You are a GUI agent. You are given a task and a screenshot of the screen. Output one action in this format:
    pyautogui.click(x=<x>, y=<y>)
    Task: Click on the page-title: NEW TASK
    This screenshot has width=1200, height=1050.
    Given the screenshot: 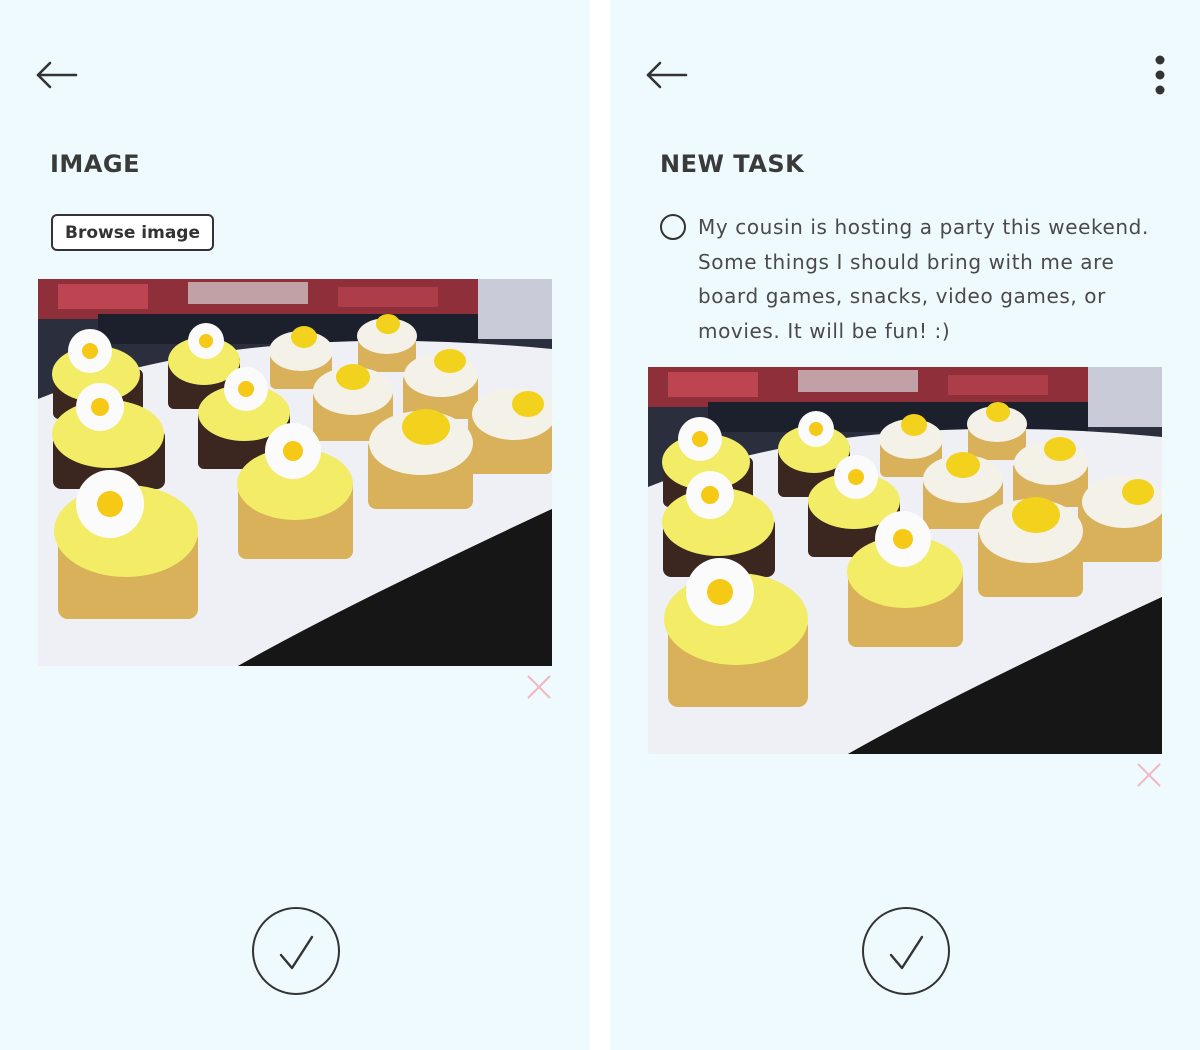 What is the action you would take?
    pyautogui.click(x=732, y=164)
    